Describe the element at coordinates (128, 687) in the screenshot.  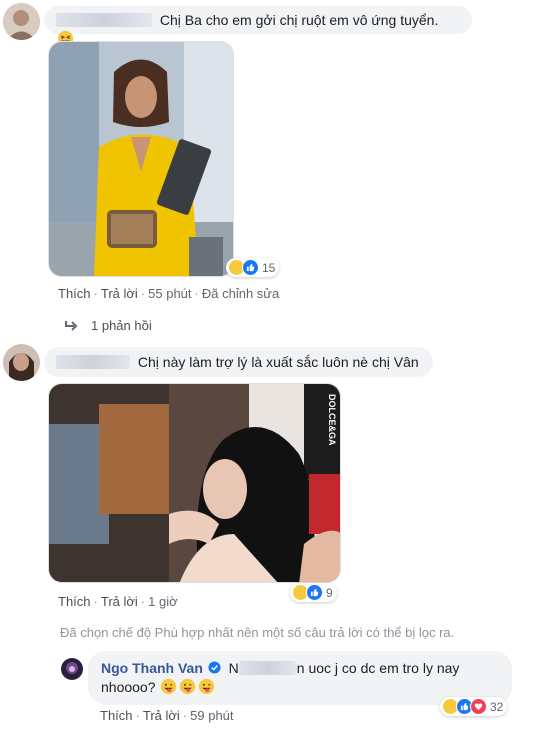
I see `reply-text-line2: nhoooo?` at that location.